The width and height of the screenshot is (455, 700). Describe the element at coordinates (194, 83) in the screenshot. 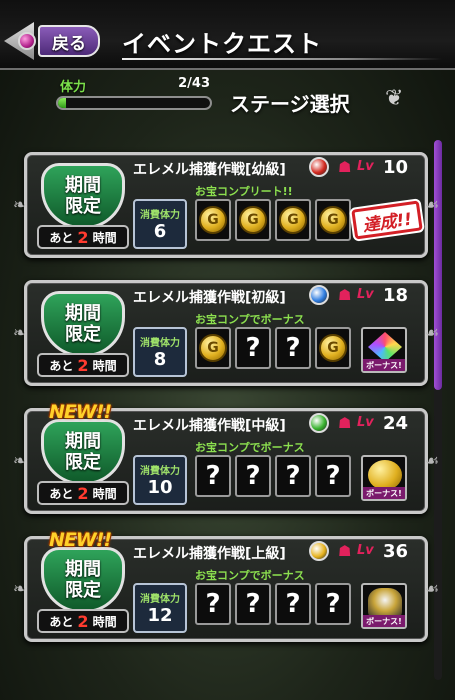

I see `stamina-value: 2/43` at that location.